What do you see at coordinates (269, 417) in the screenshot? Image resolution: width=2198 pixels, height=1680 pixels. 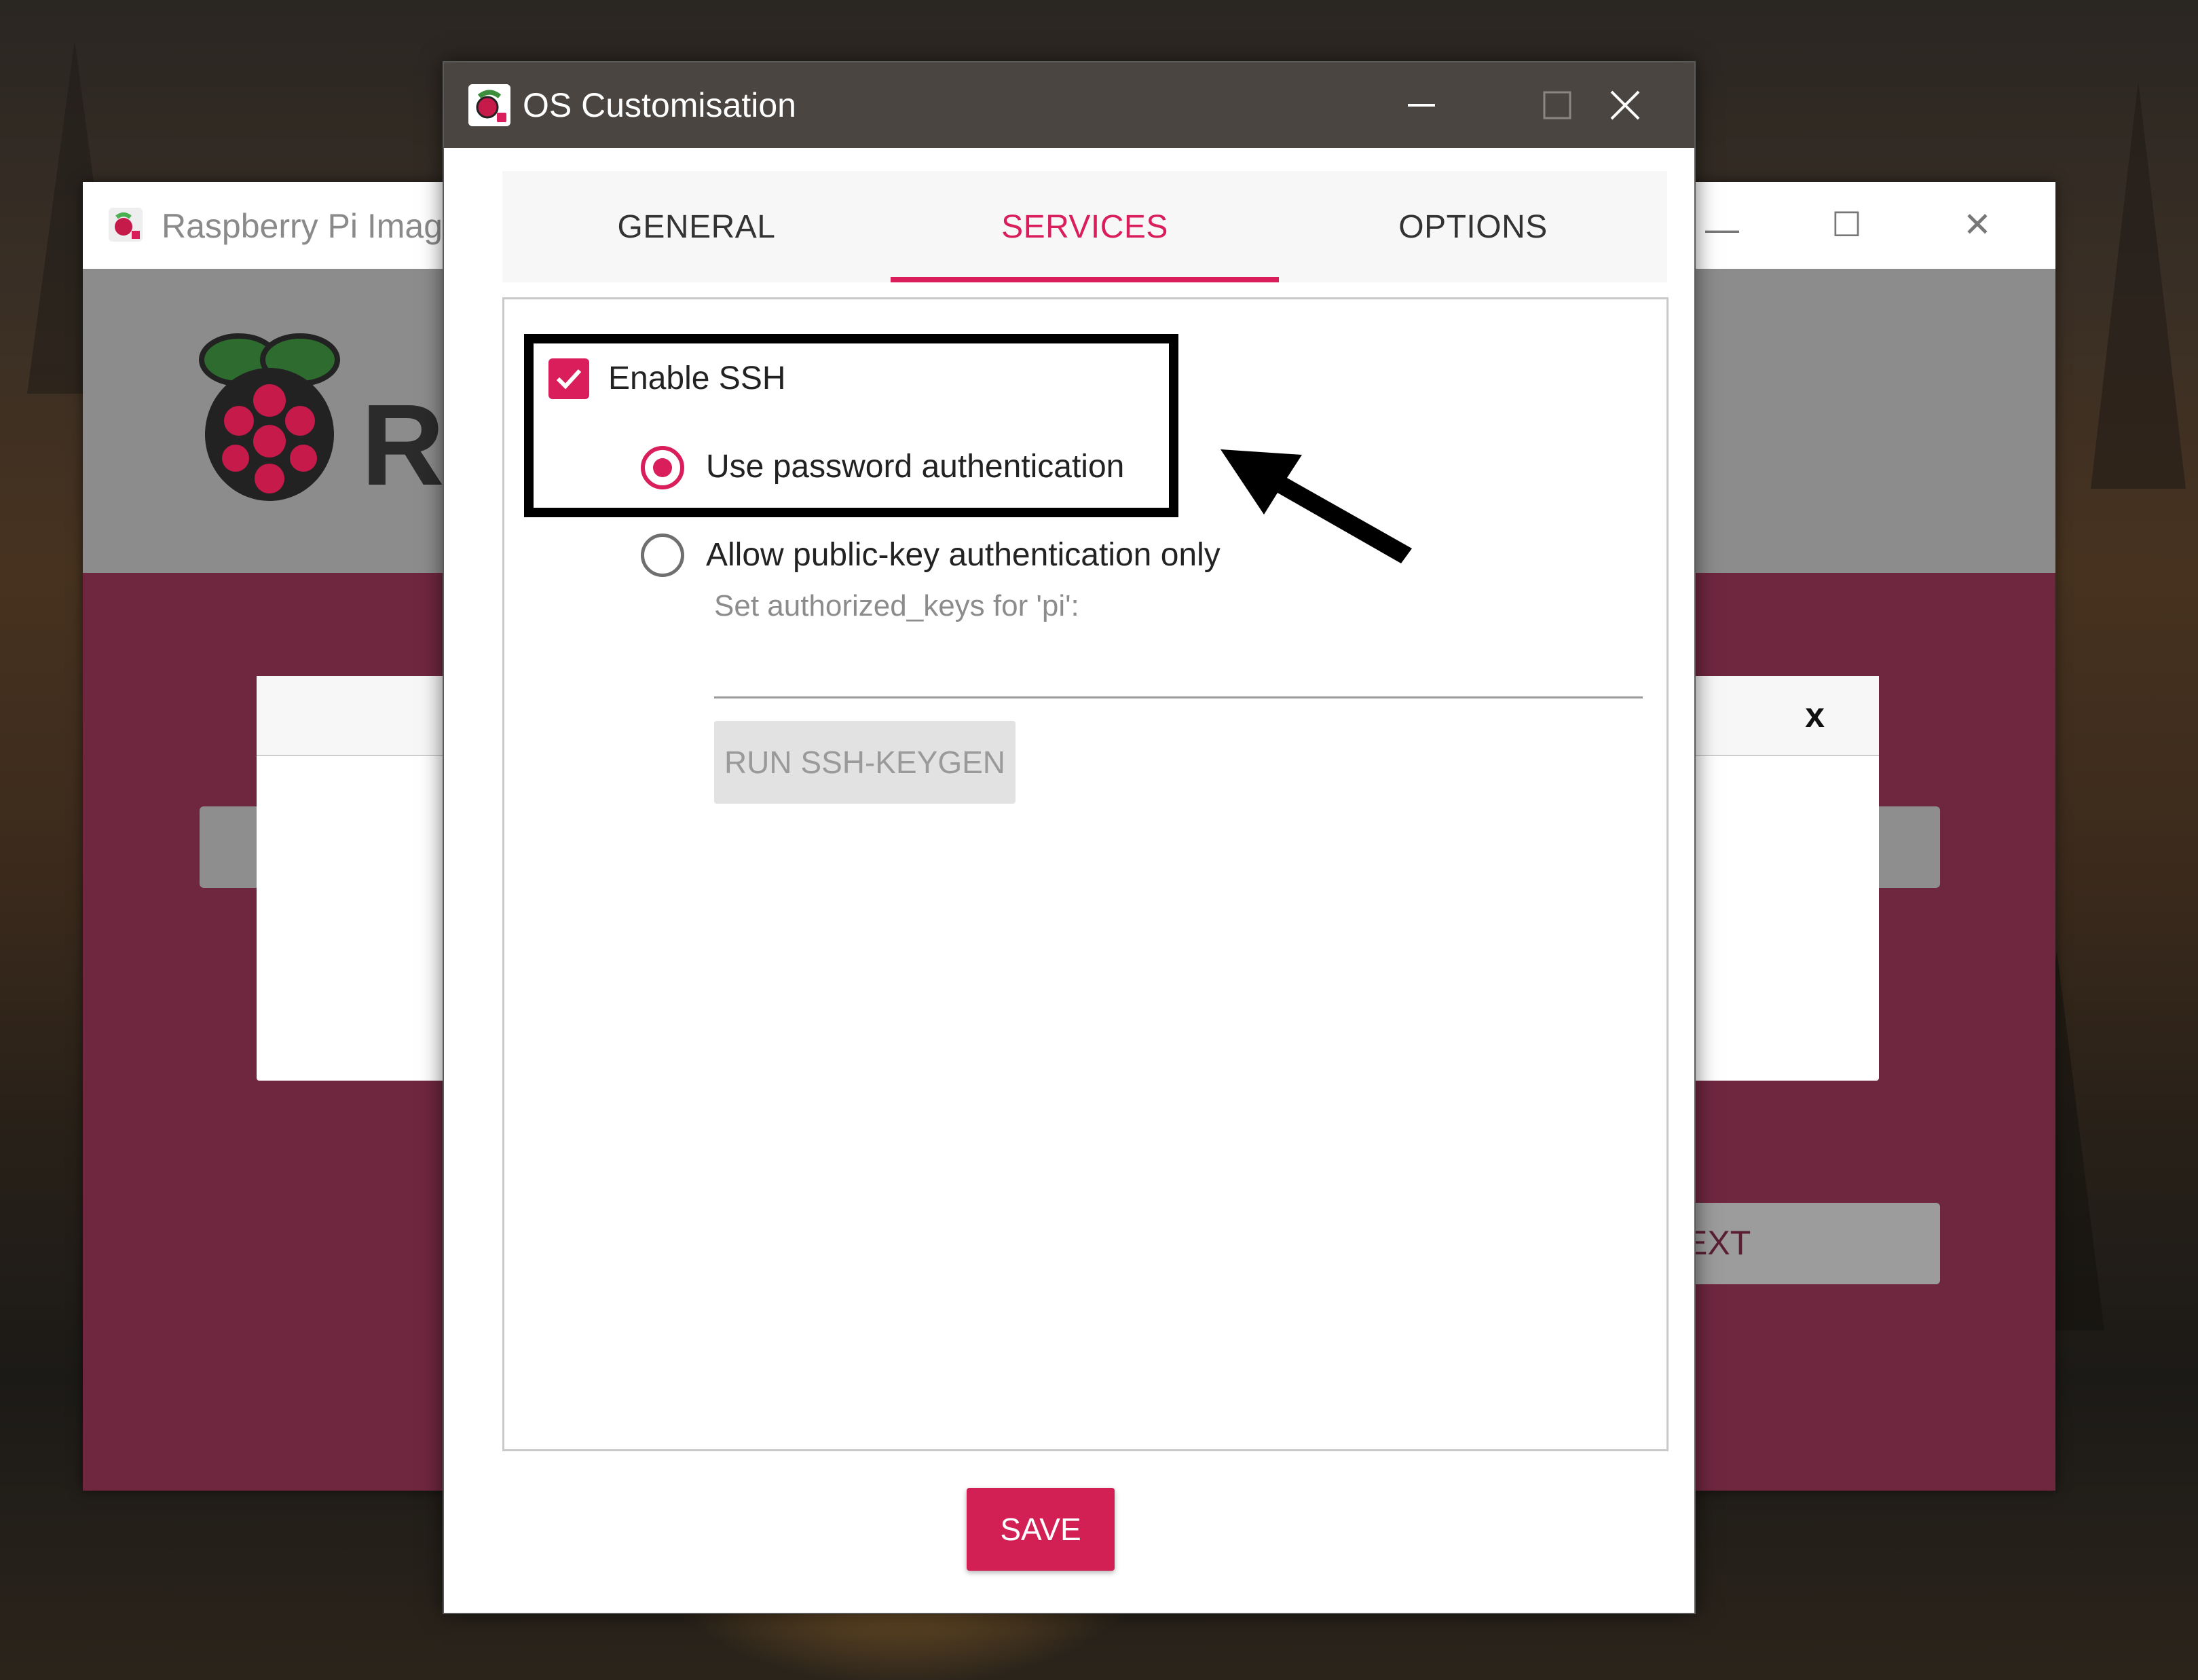 I see `raspberry-pi-logo-icon` at bounding box center [269, 417].